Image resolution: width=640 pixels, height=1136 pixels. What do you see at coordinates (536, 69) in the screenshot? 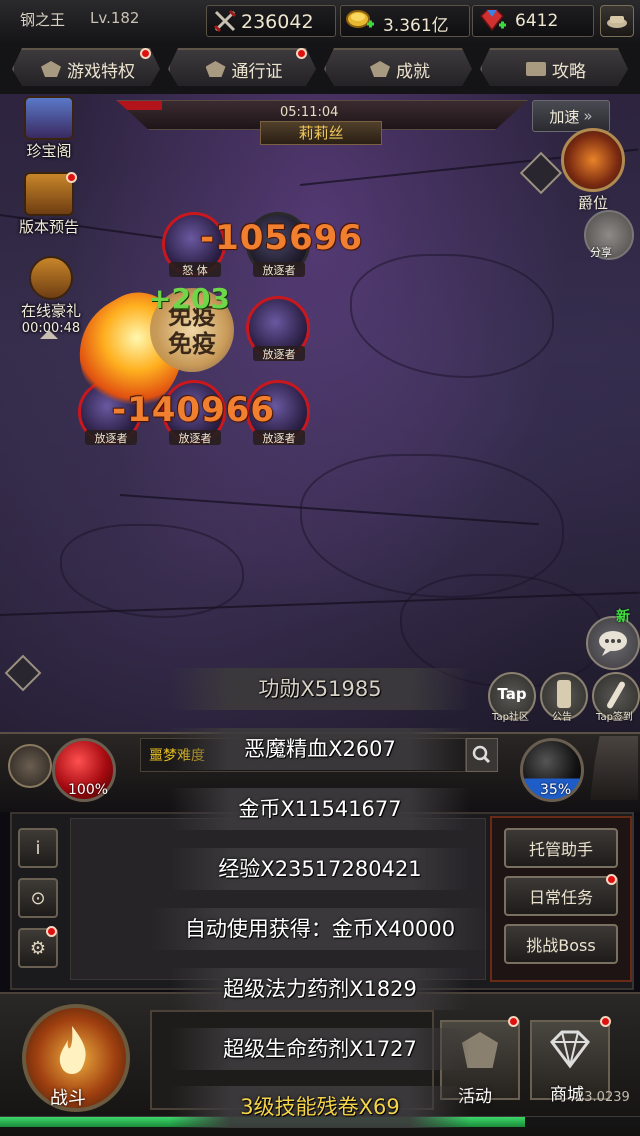
I see `book-icon` at bounding box center [536, 69].